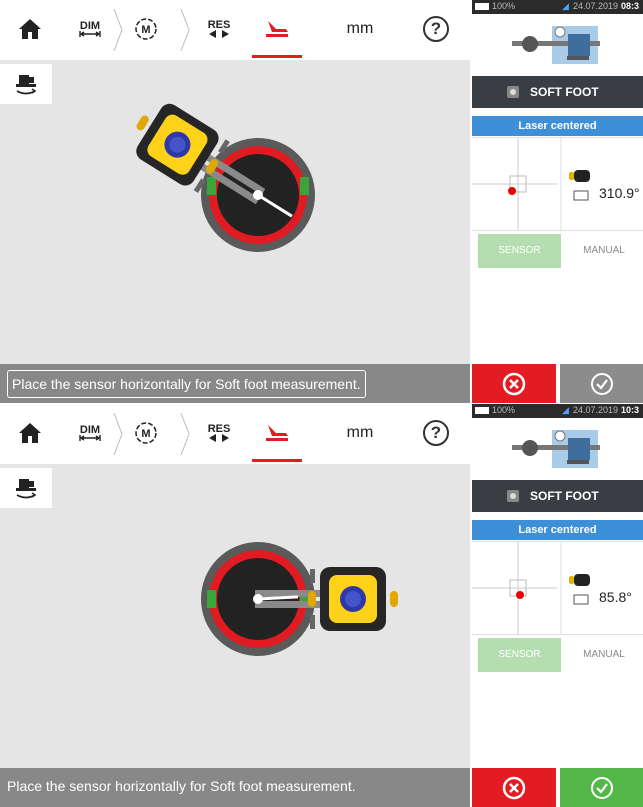 This screenshot has width=643, height=807. I want to click on measurement-box: 85.8°, so click(557, 588).